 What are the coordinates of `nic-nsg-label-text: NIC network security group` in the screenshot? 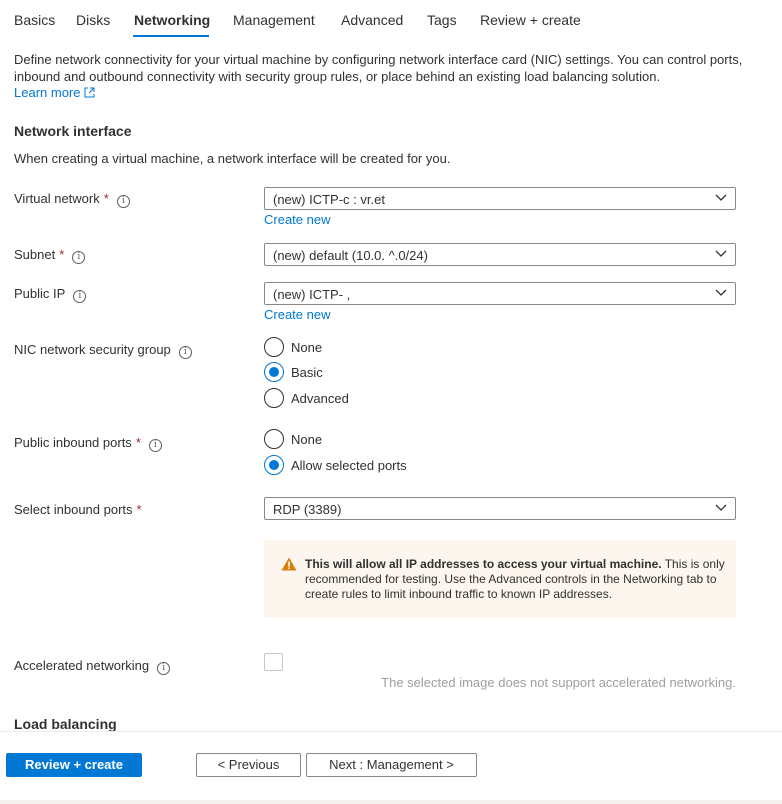 It's located at (92, 349).